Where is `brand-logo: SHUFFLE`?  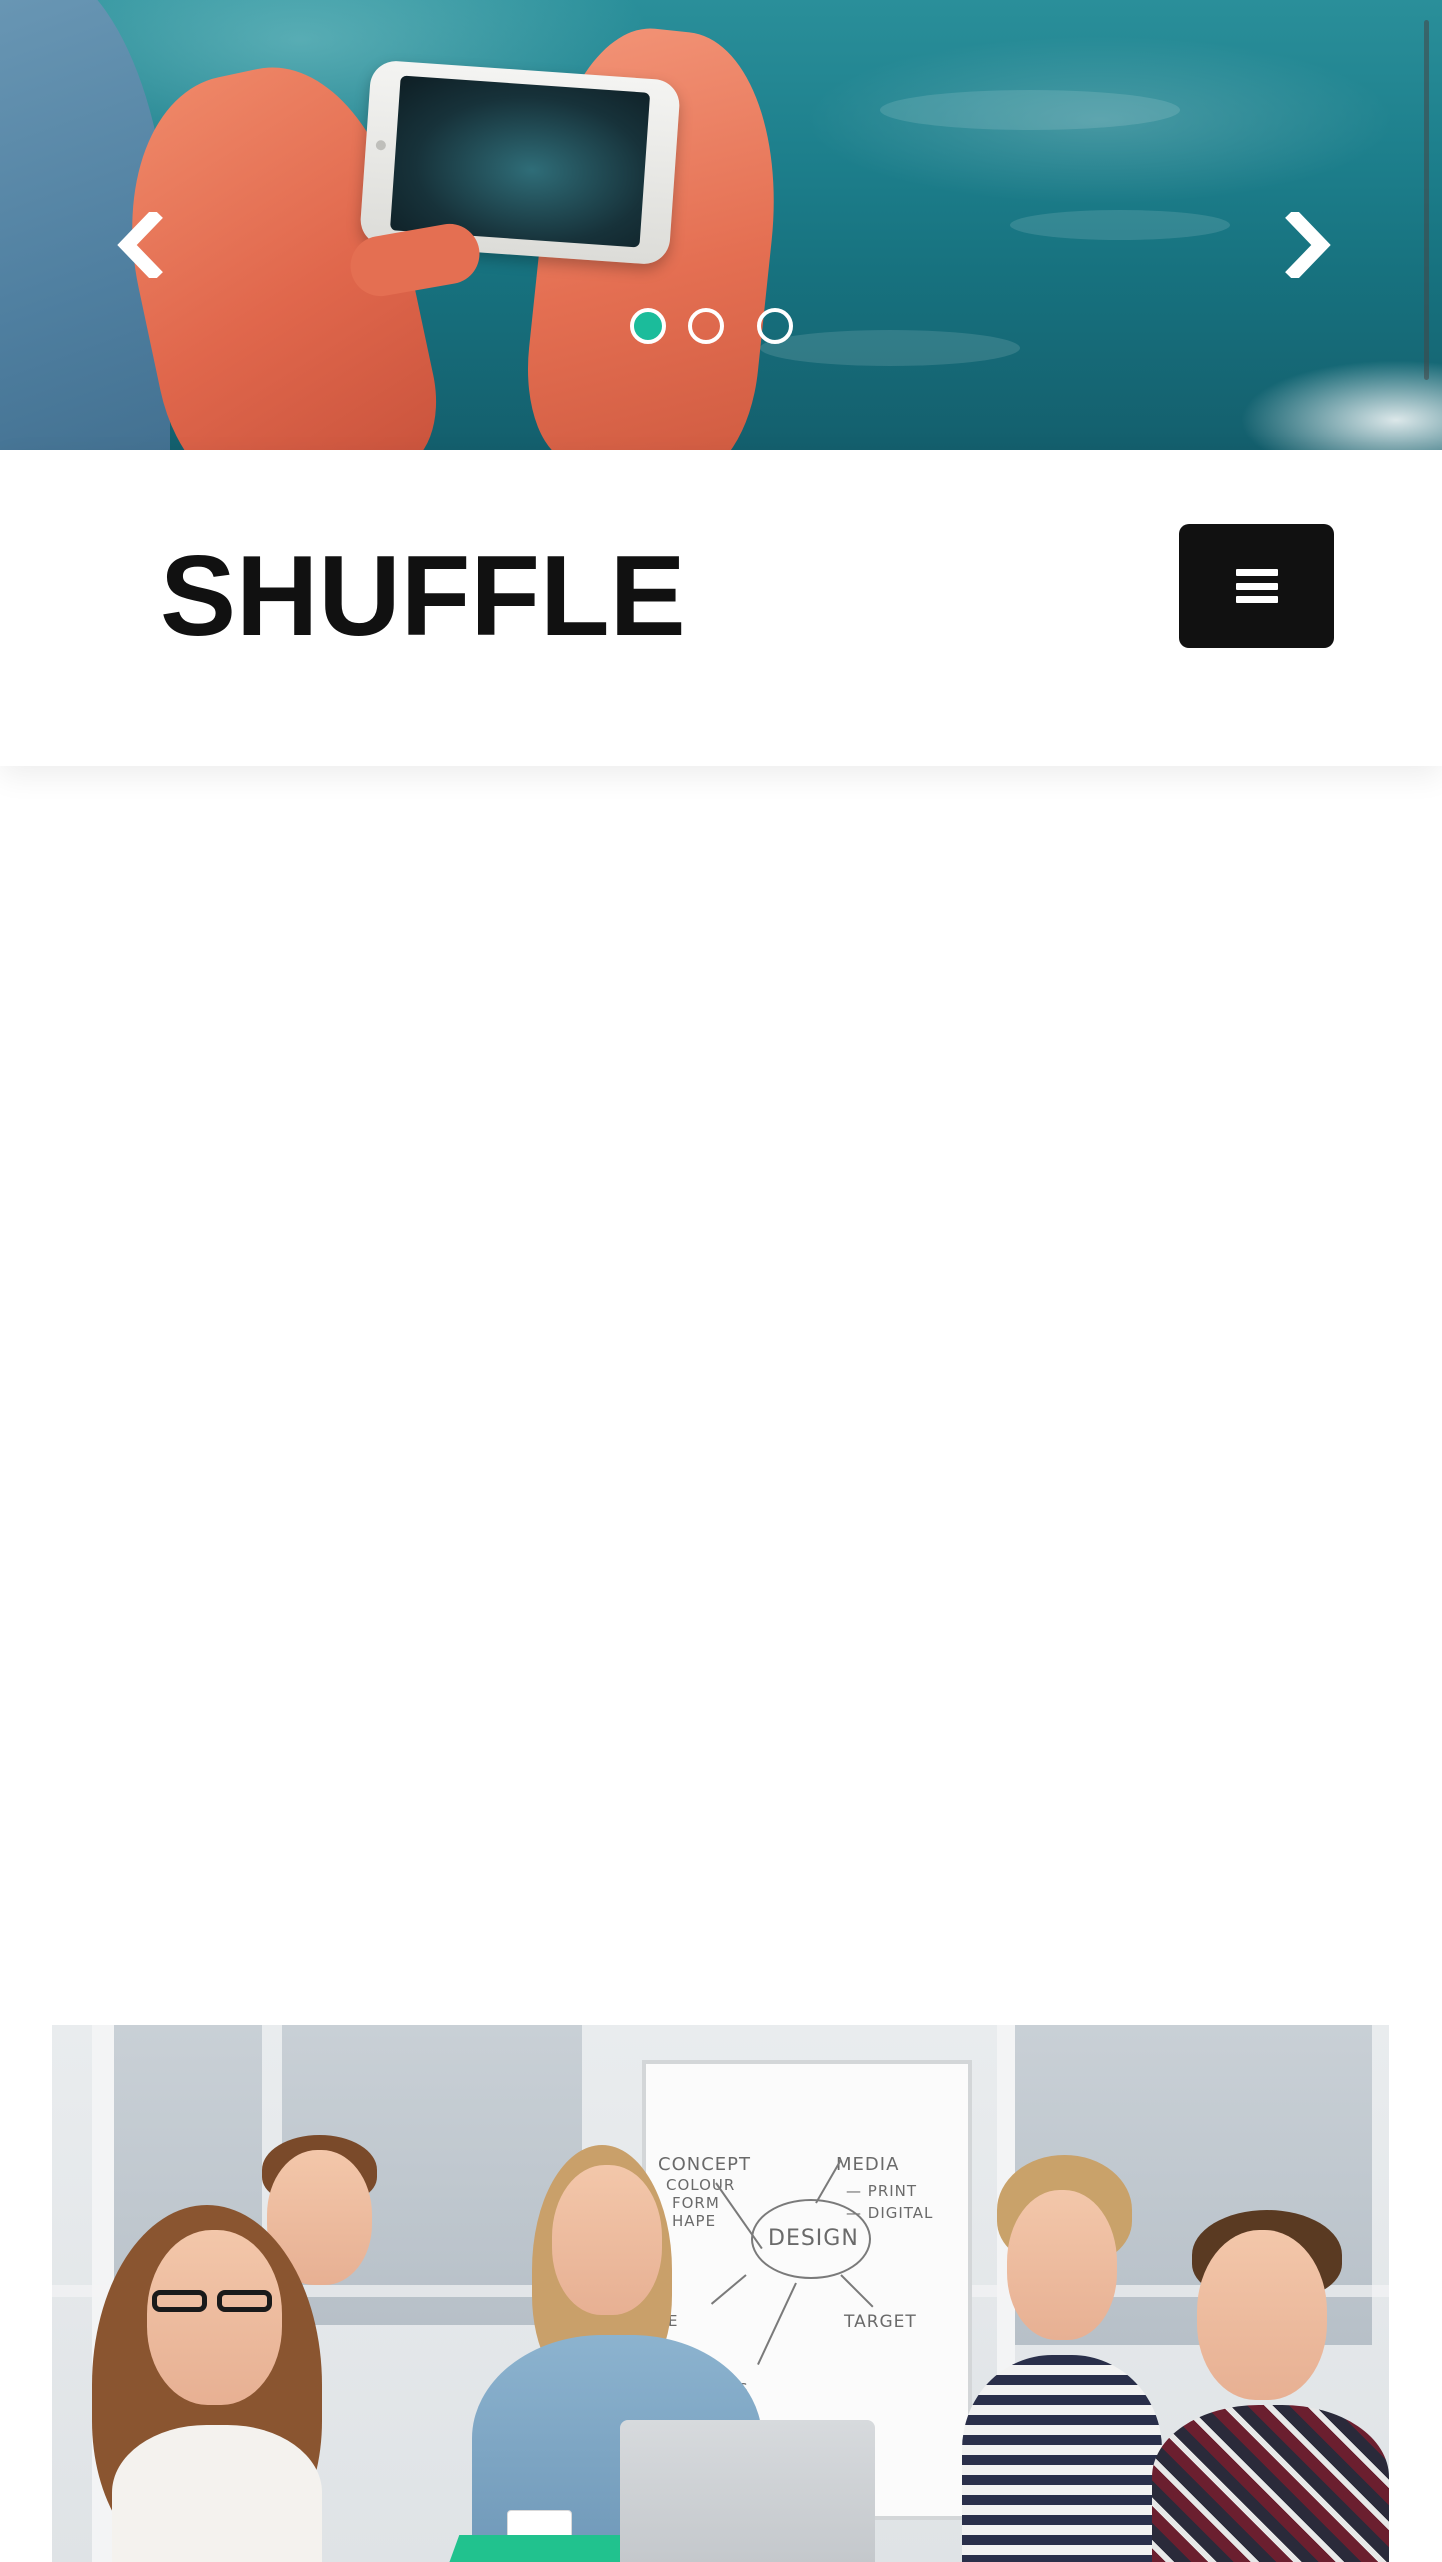 brand-logo: SHUFFLE is located at coordinates (423, 597).